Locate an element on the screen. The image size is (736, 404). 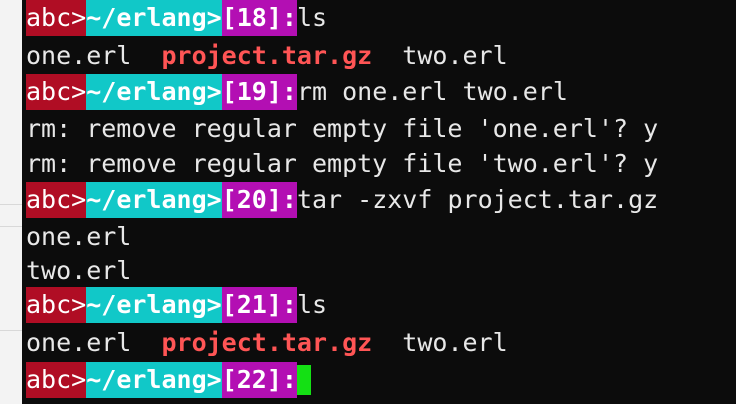
prompt-line: abc>~/erlang>[18]:ls is located at coordinates (176, 18).